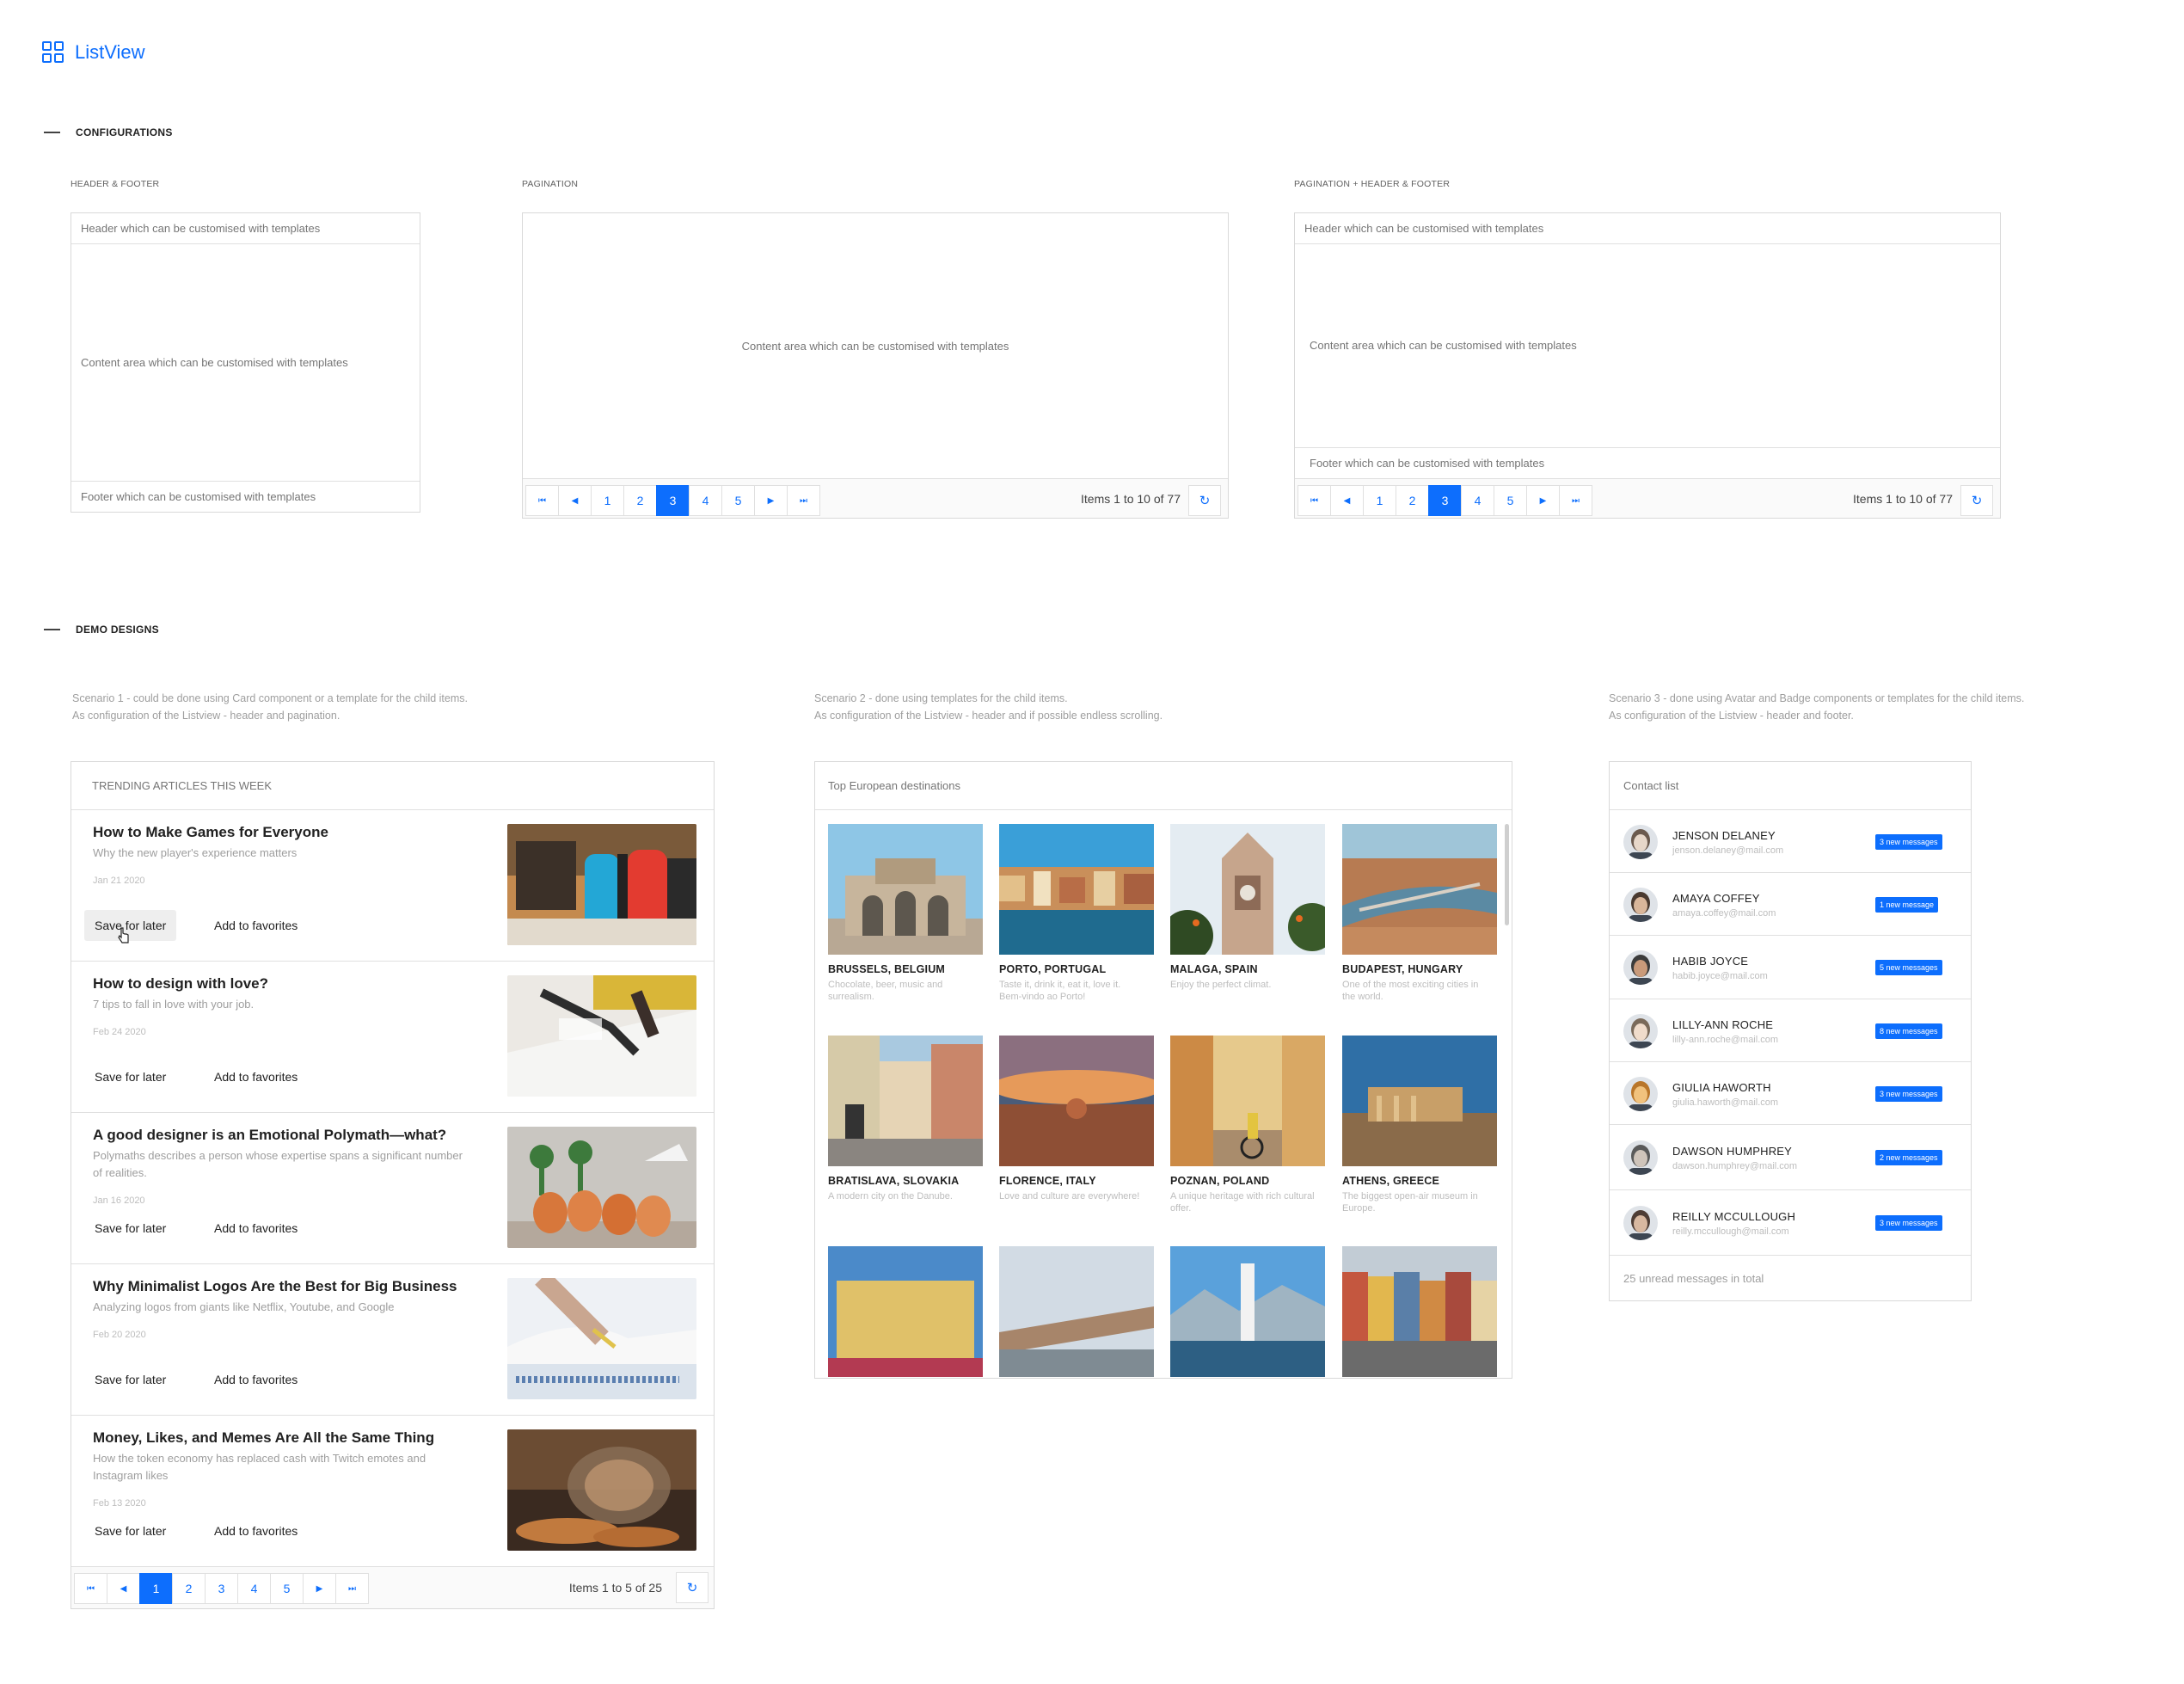  I want to click on article-date: Feb 13 2020, so click(120, 1503).